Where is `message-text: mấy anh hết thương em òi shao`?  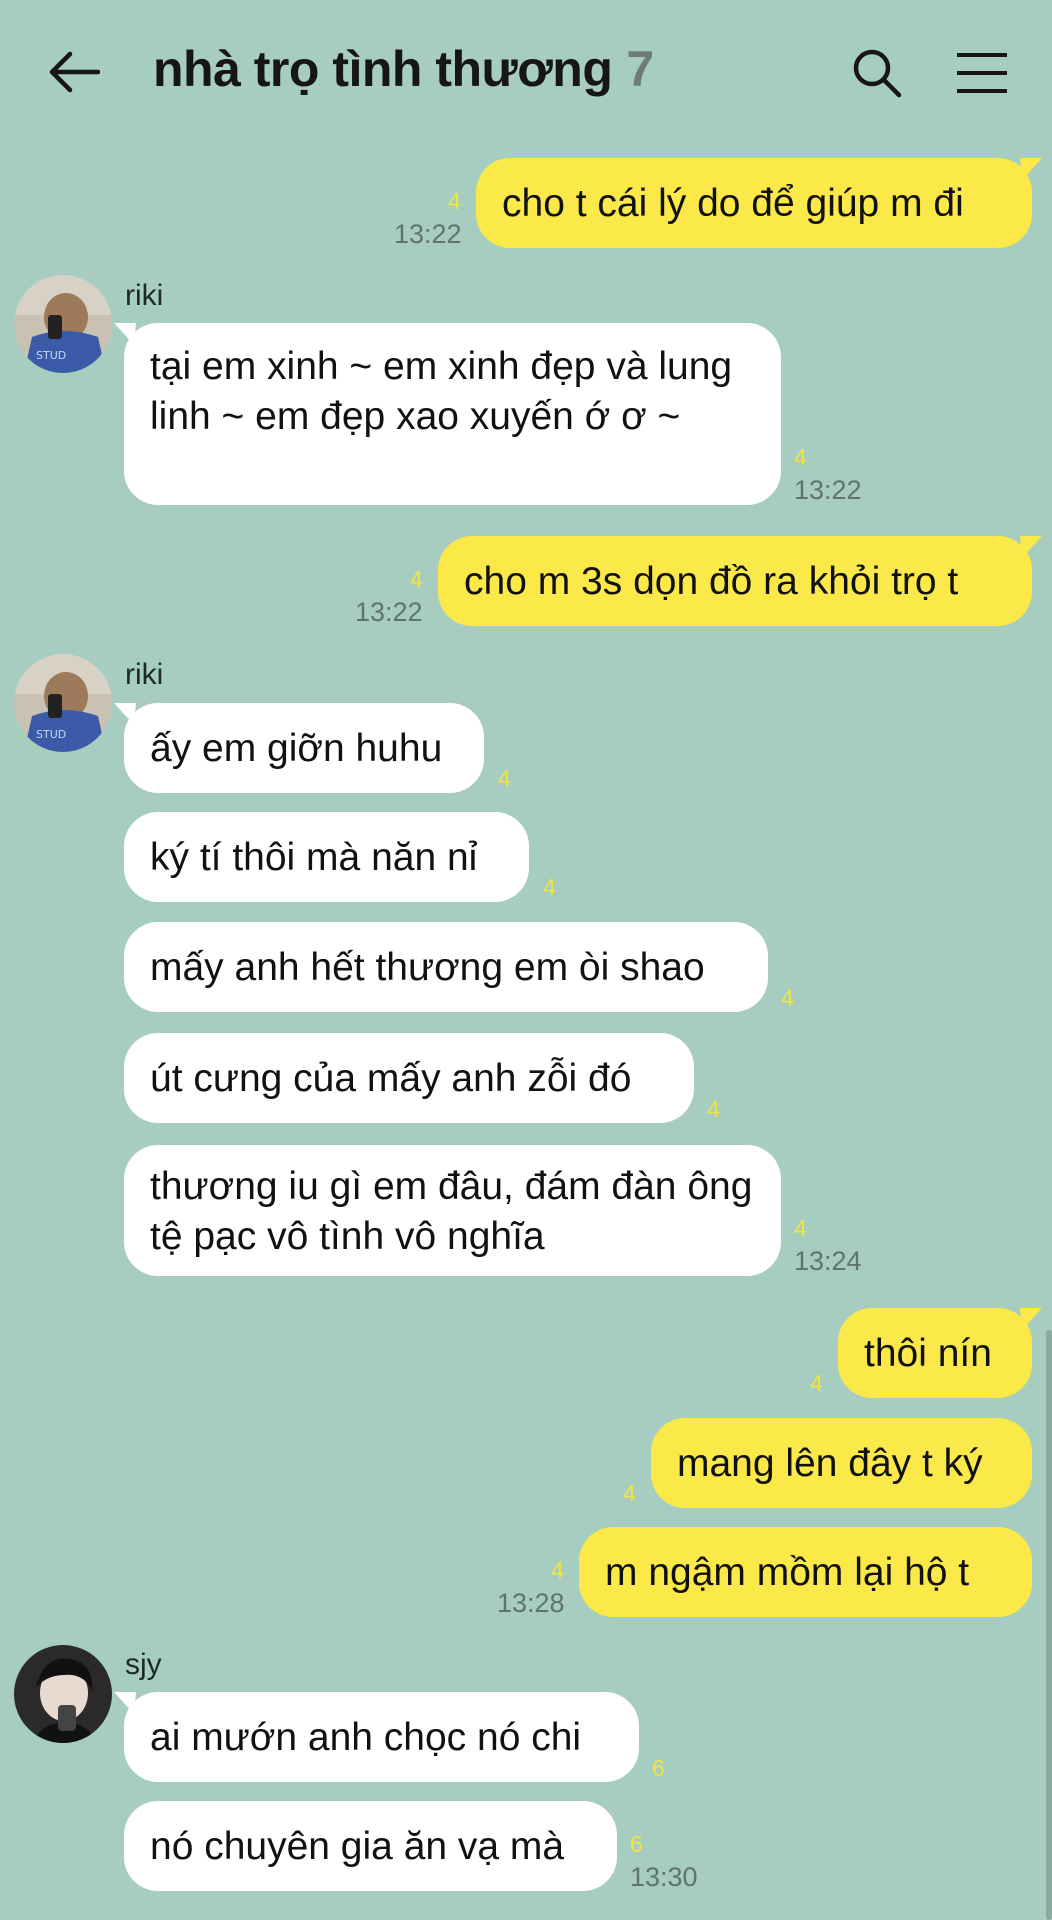
message-text: mấy anh hết thương em òi shao is located at coordinates (427, 967).